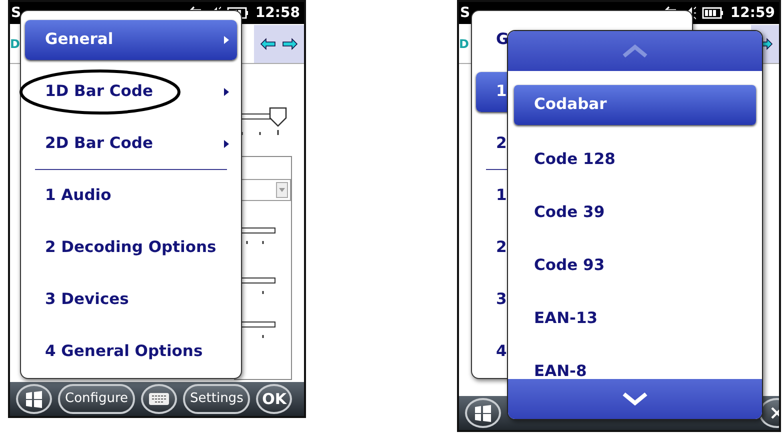 Image resolution: width=782 pixels, height=434 pixels. I want to click on list-option: EAN-8, so click(635, 366).